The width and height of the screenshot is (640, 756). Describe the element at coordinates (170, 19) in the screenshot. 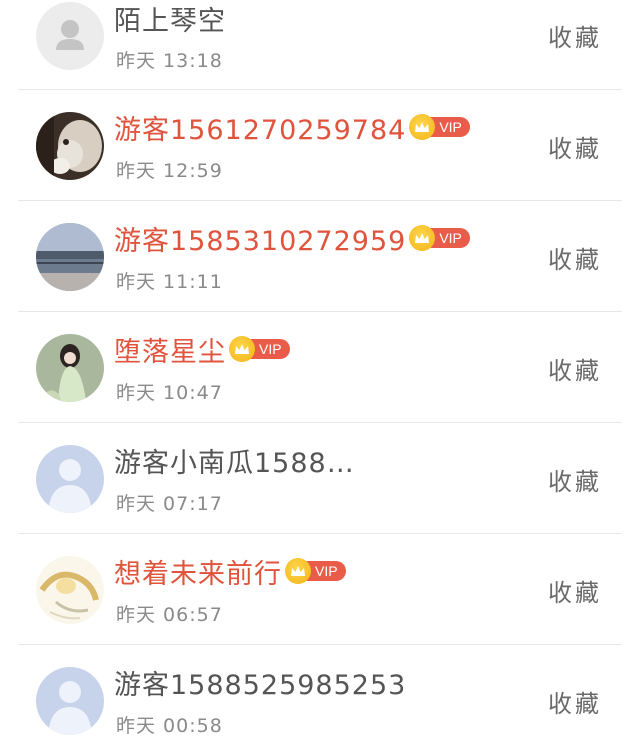

I see `user-name: 陌上琴空` at that location.